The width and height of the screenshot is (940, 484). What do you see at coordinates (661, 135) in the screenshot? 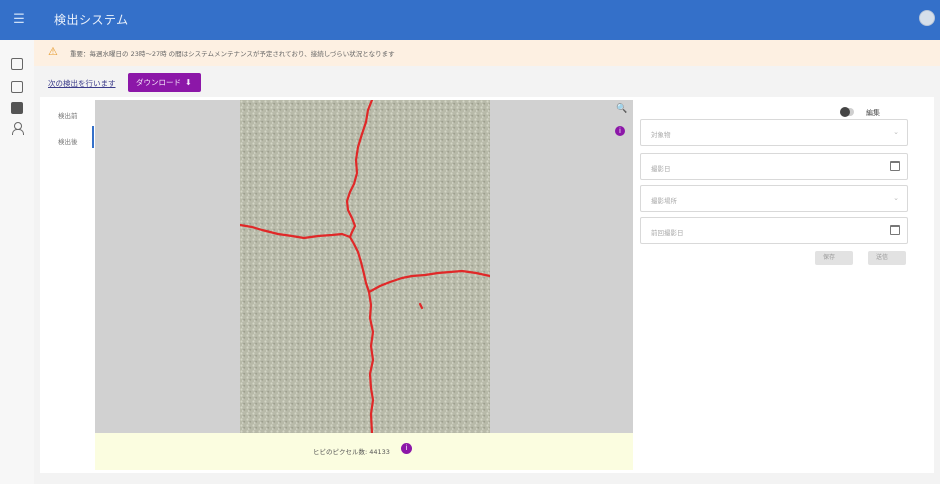
I see `target-placeholder: 対象物` at bounding box center [661, 135].